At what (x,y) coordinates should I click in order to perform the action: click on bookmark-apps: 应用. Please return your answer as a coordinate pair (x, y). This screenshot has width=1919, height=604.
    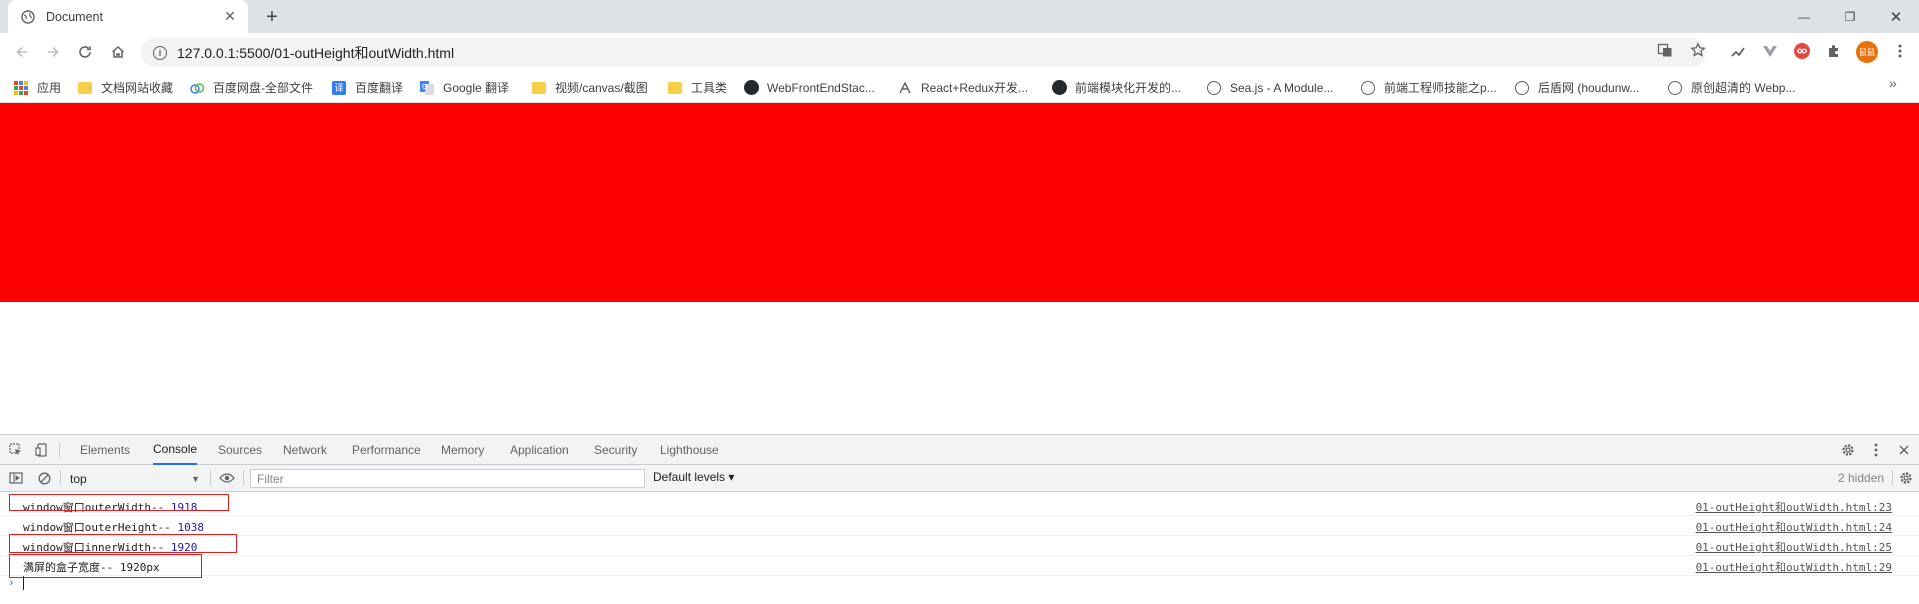
    Looking at the image, I should click on (37, 87).